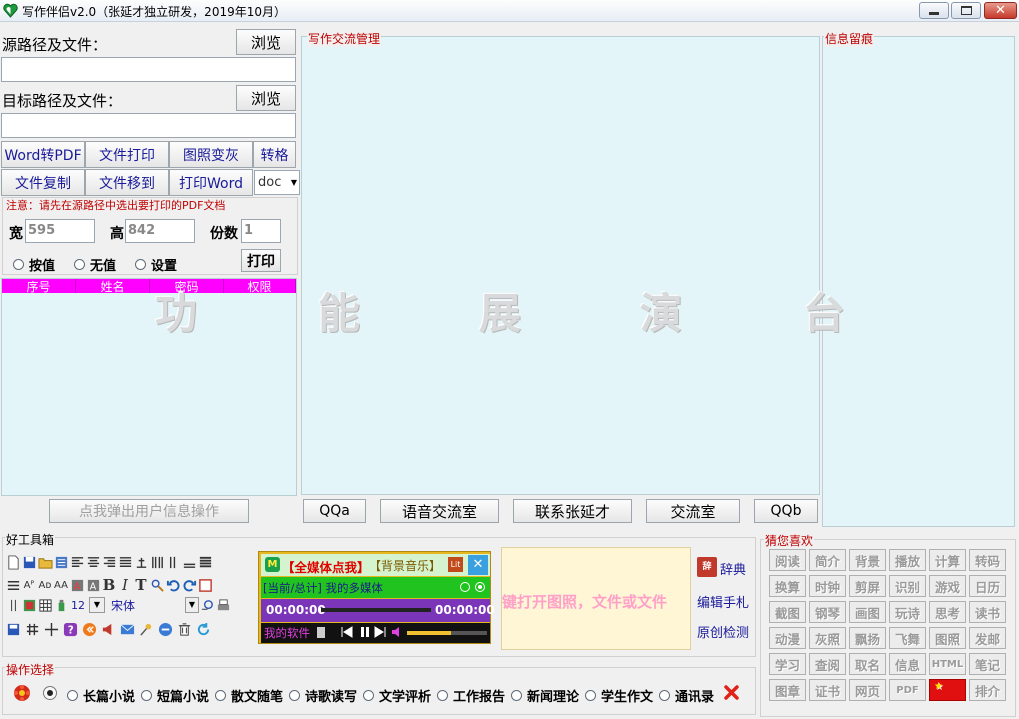 Image resolution: width=1019 pixels, height=719 pixels. What do you see at coordinates (548, 695) in the screenshot?
I see `operation-option: 新闻理论` at bounding box center [548, 695].